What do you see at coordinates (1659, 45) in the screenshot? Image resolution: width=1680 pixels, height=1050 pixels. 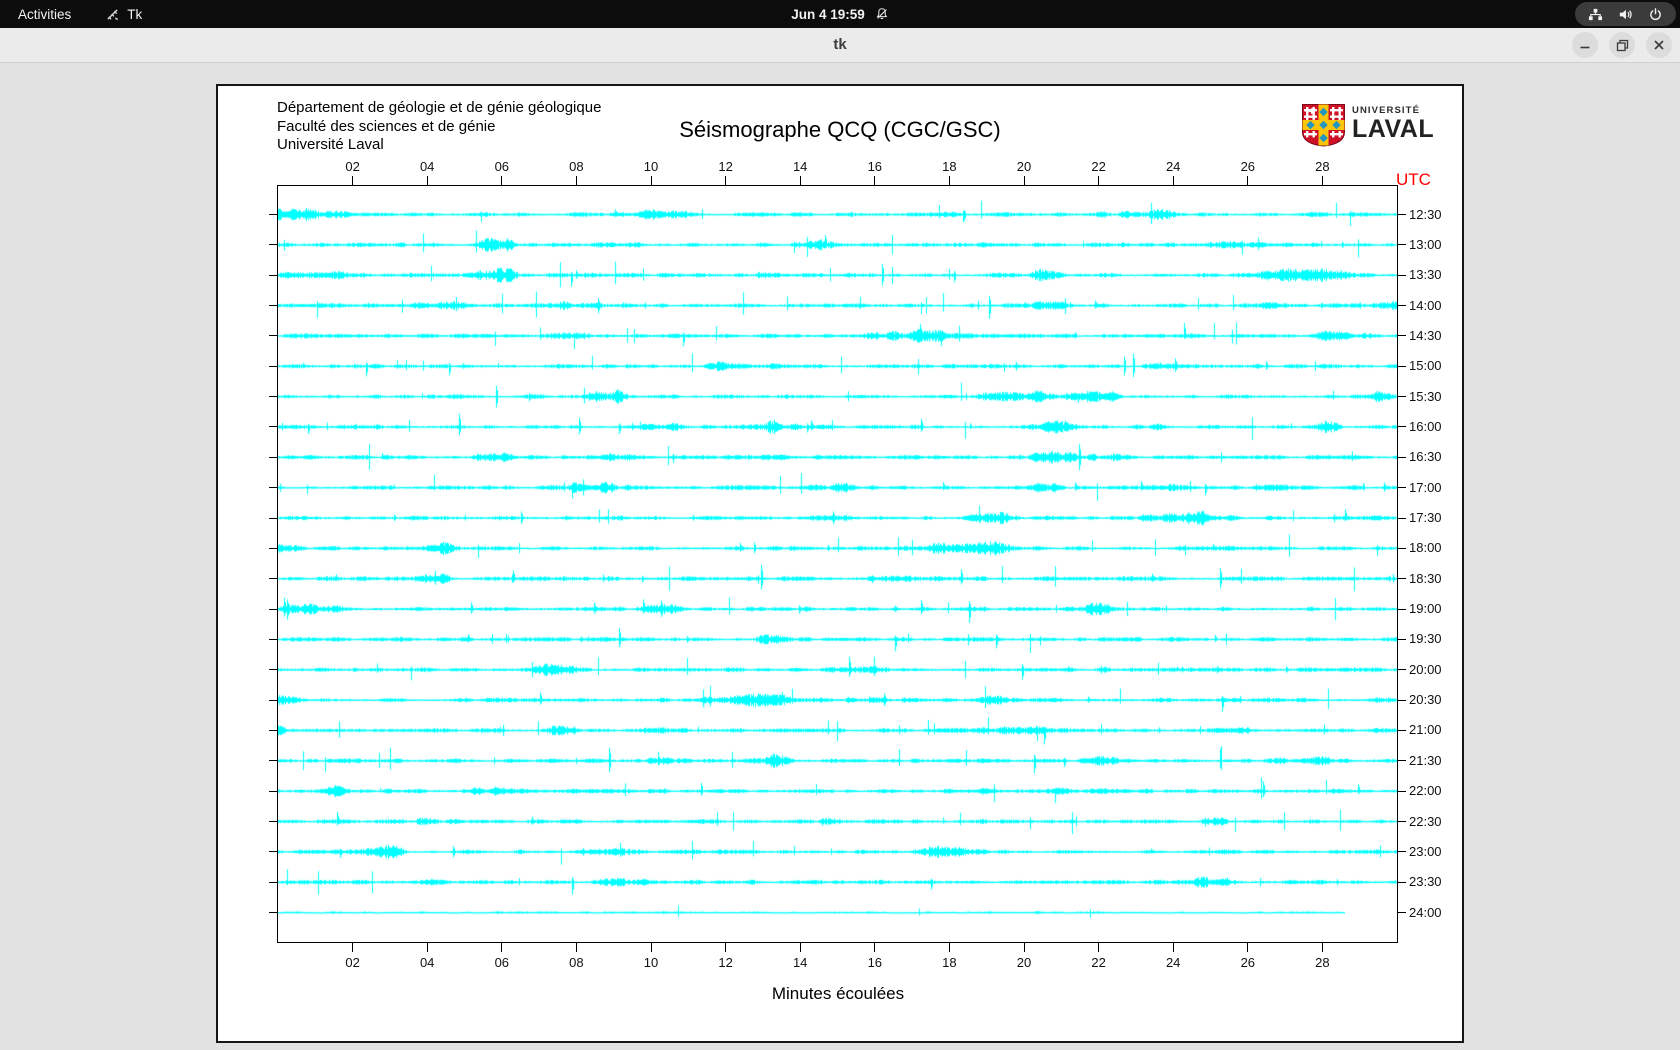 I see `close-button` at bounding box center [1659, 45].